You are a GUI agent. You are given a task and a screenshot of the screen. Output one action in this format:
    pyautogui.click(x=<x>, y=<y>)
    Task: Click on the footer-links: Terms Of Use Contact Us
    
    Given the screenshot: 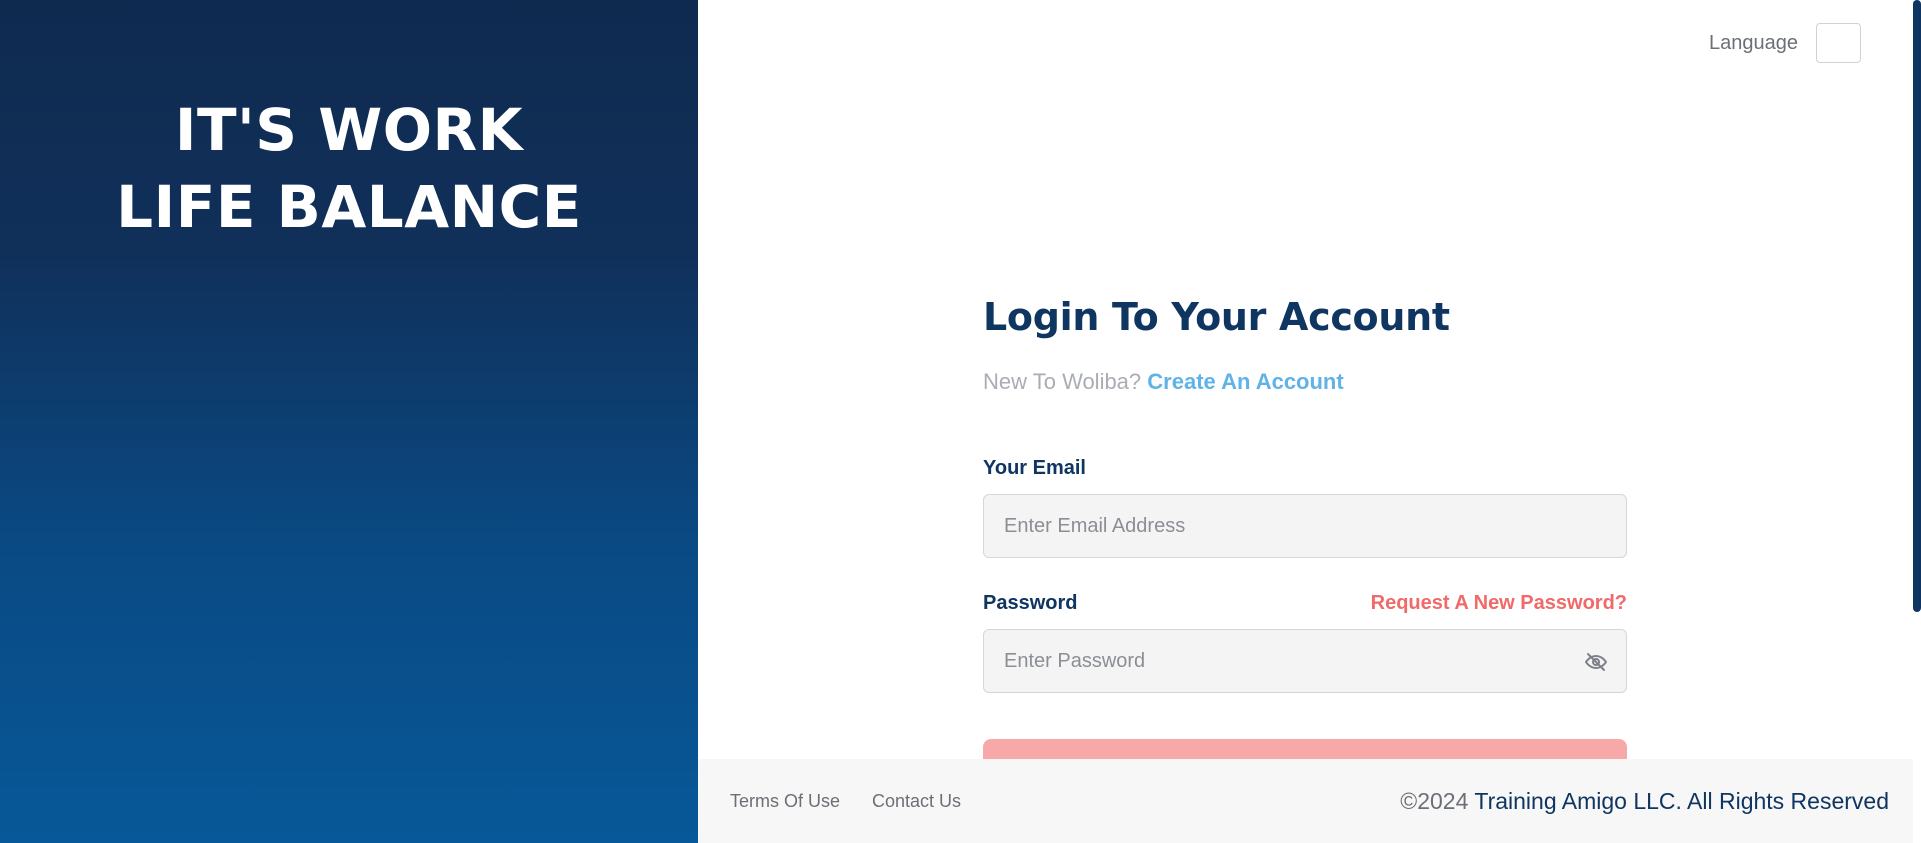 What is the action you would take?
    pyautogui.click(x=845, y=801)
    